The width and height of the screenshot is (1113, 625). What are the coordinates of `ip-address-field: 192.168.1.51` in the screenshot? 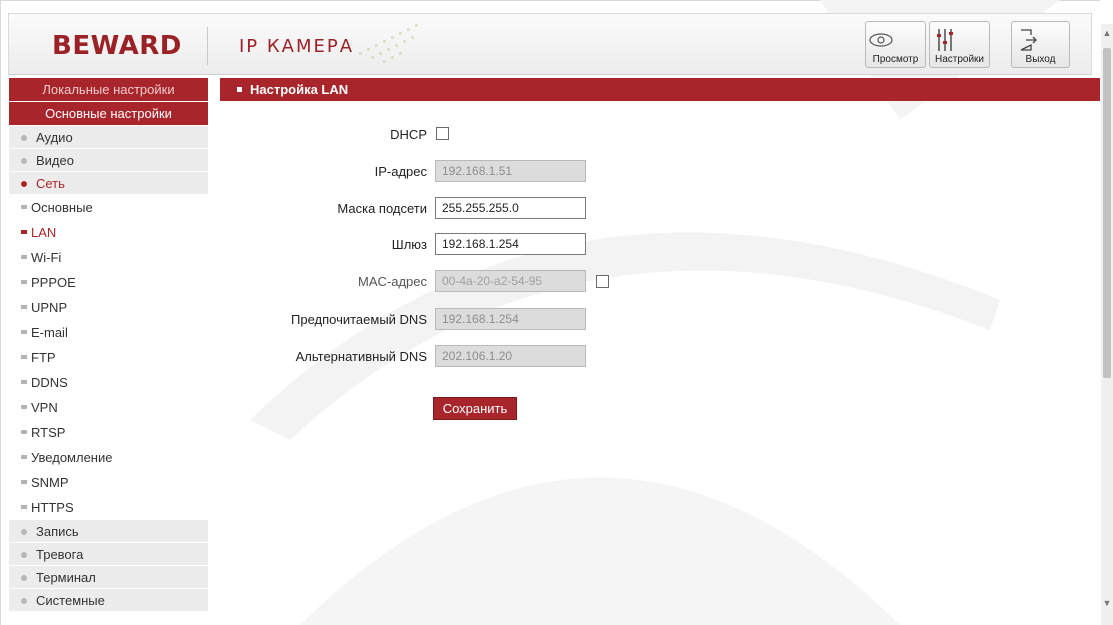 It's located at (510, 171).